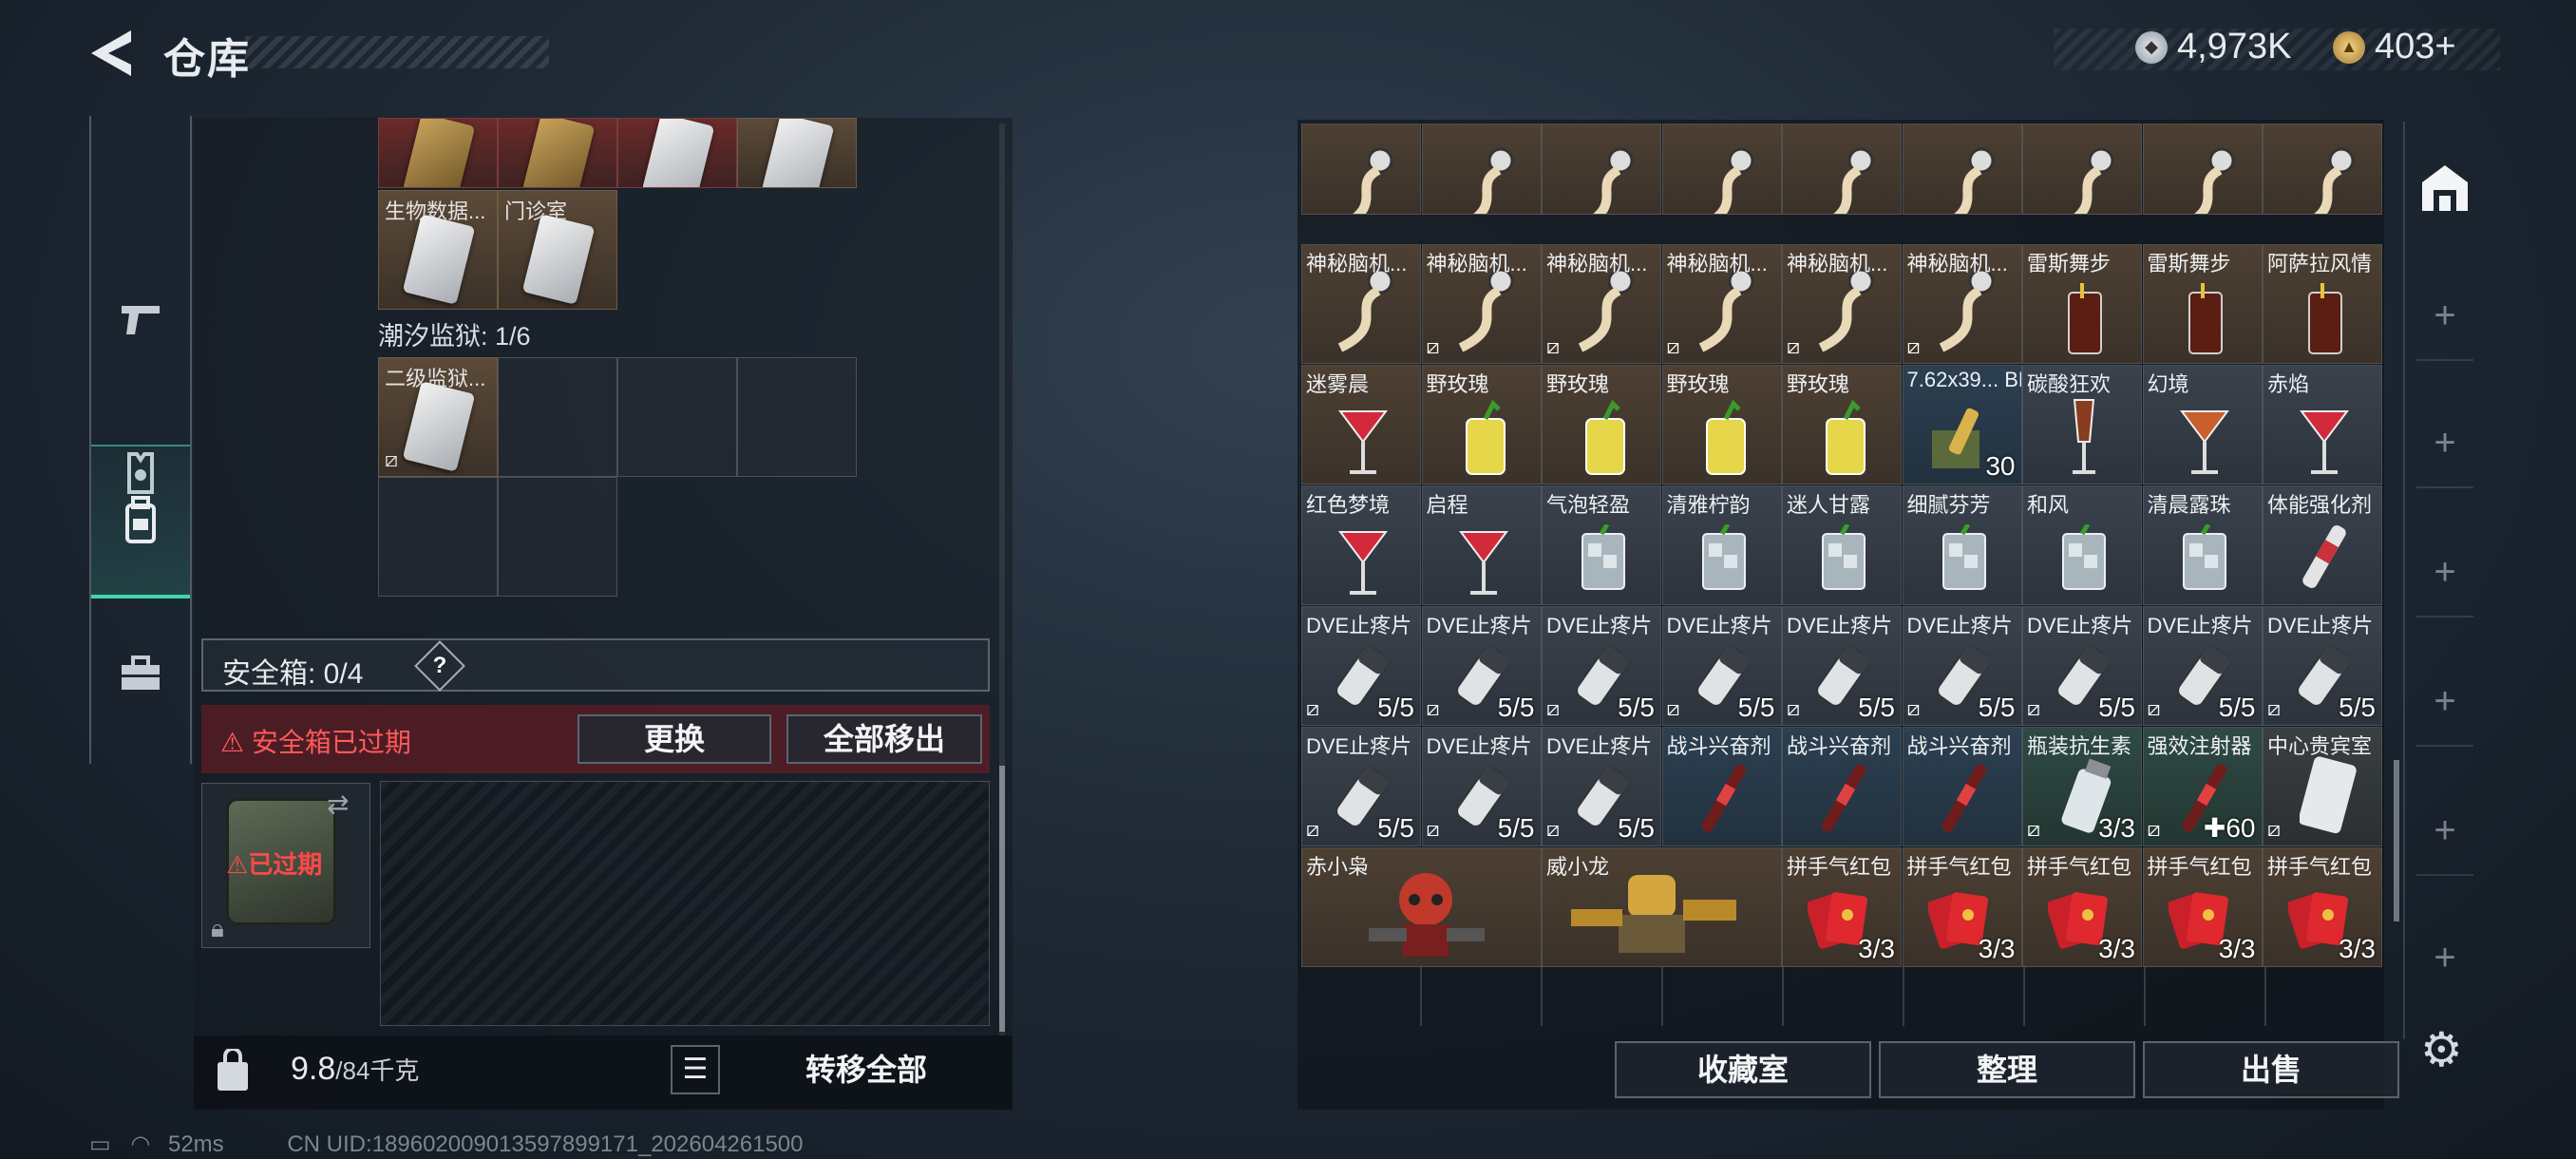 Image resolution: width=2576 pixels, height=1159 pixels. I want to click on warehouse-item: 中心贵宾室 ⧄, so click(2322, 786).